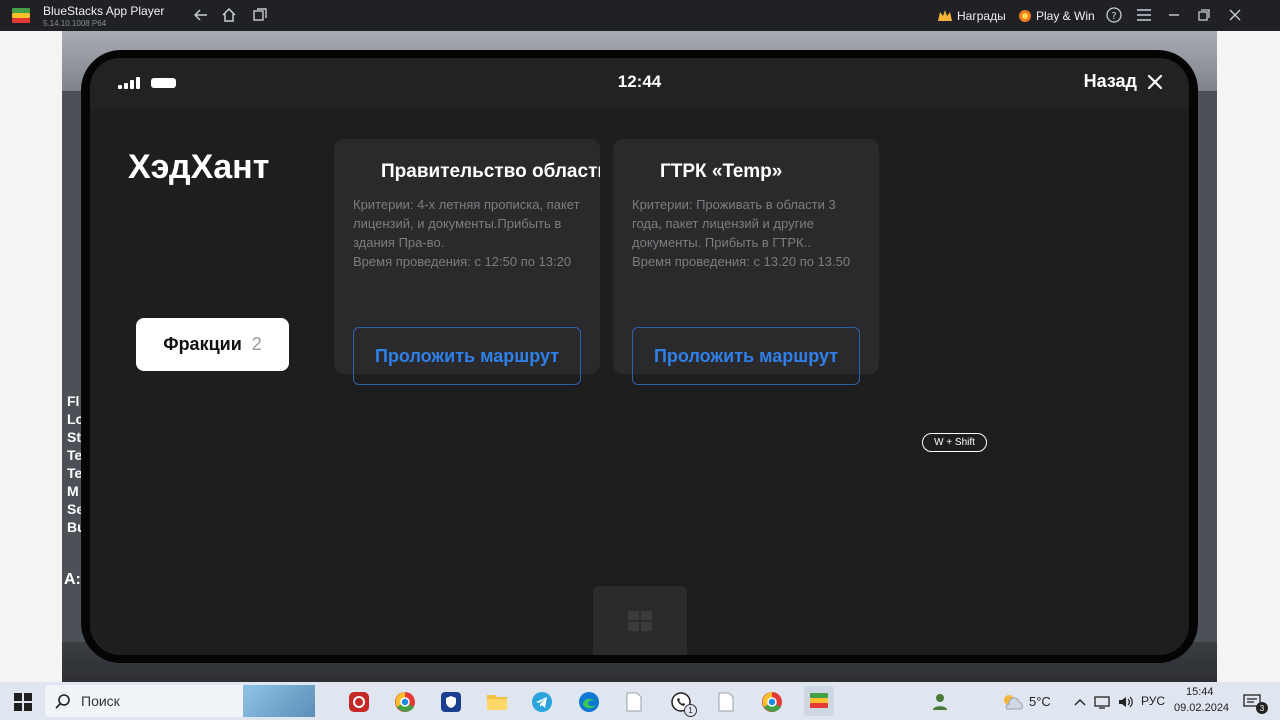 The image size is (1280, 720). What do you see at coordinates (104, 11) in the screenshot?
I see `app-name: BlueStacks App Player` at bounding box center [104, 11].